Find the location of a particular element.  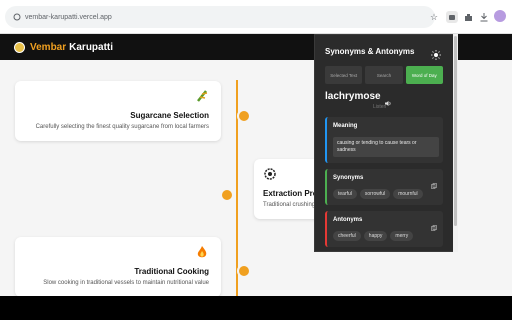

brand-logo-icon is located at coordinates (19, 47).